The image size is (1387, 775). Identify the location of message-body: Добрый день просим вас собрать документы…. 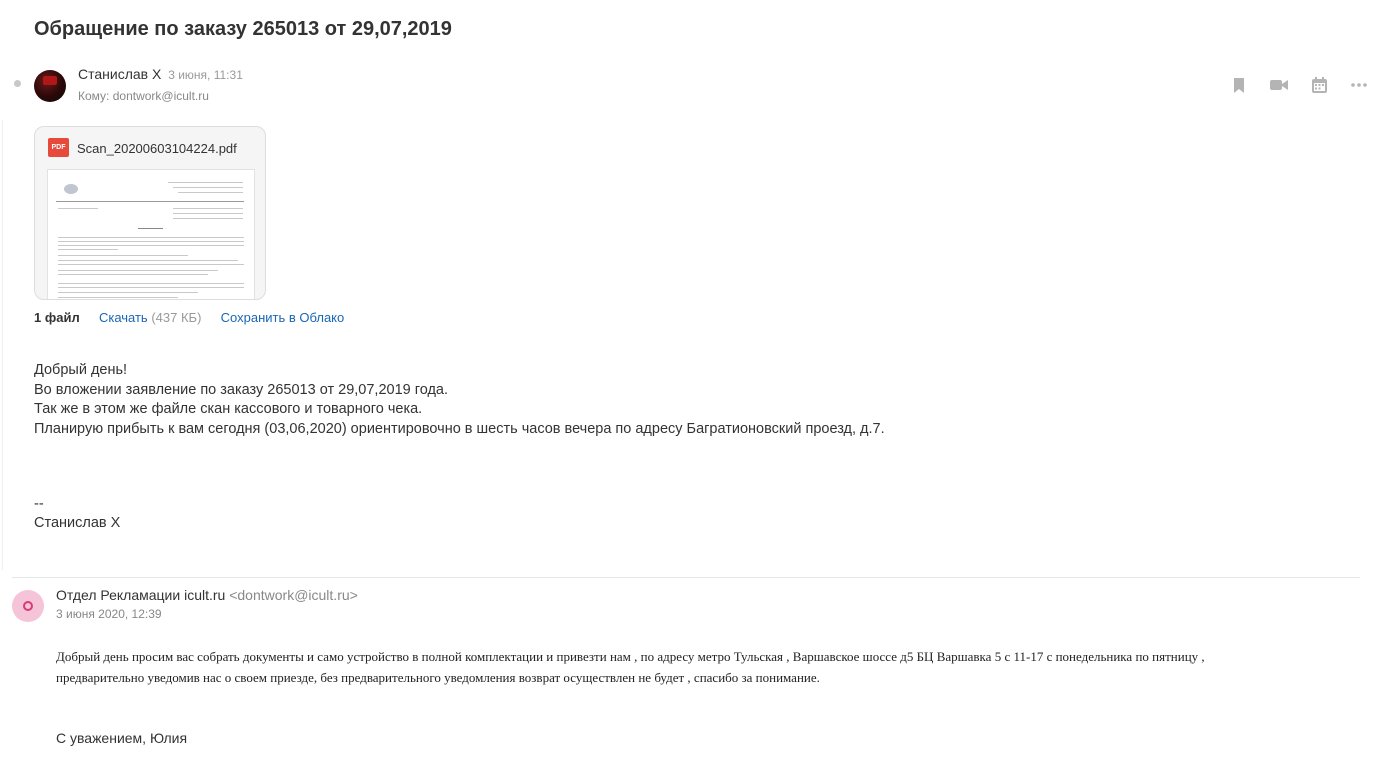
(706, 667).